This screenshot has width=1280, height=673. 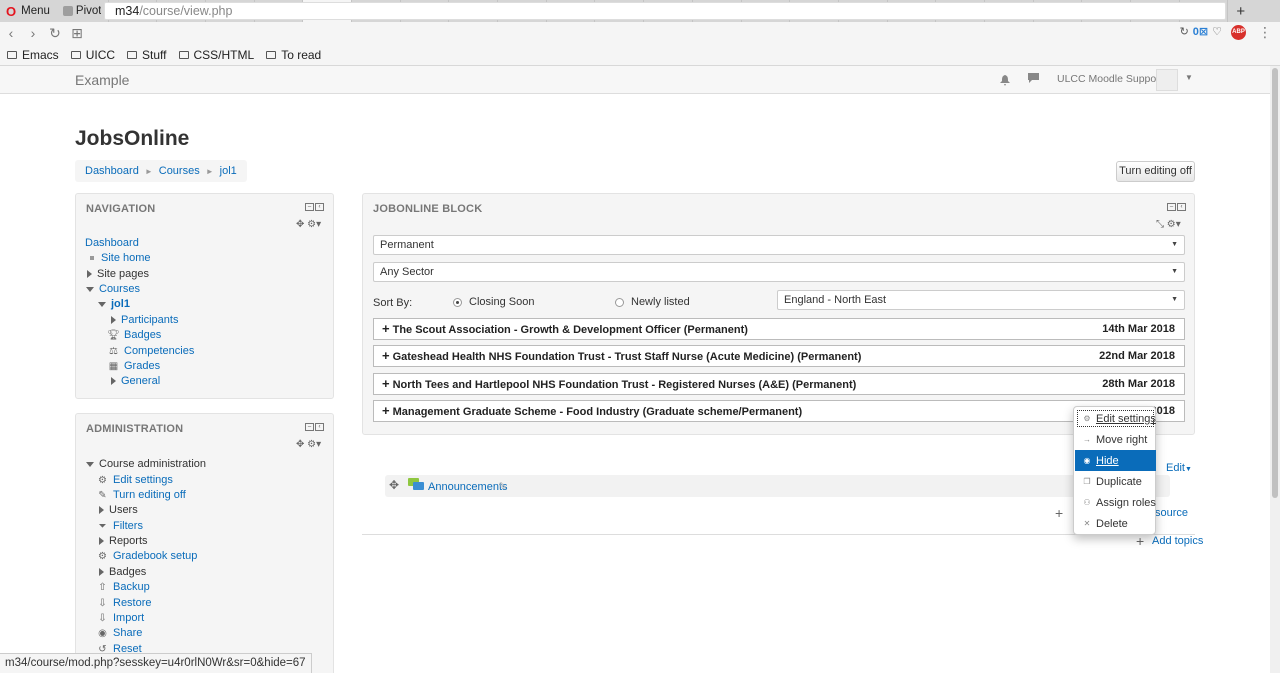 I want to click on heart-icon: ♡, so click(x=1217, y=31).